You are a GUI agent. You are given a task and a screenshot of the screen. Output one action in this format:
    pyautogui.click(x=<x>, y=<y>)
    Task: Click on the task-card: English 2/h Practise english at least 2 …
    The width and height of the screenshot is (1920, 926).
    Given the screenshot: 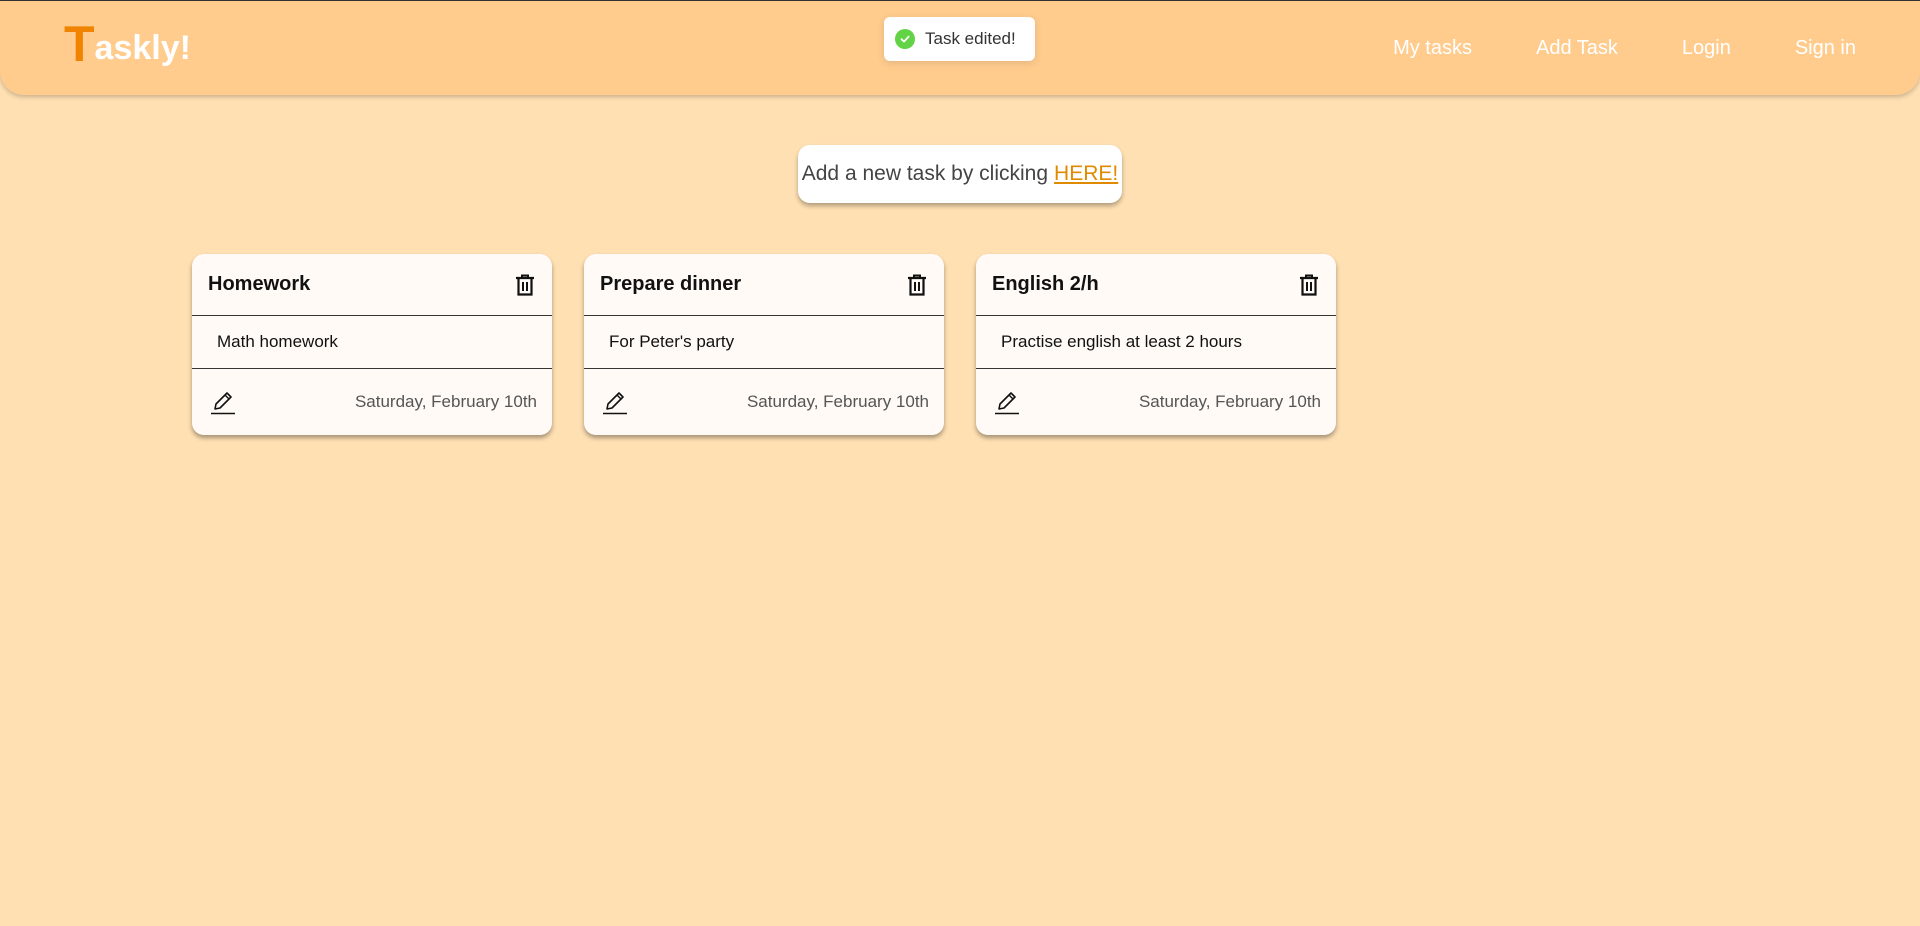 What is the action you would take?
    pyautogui.click(x=1156, y=344)
    